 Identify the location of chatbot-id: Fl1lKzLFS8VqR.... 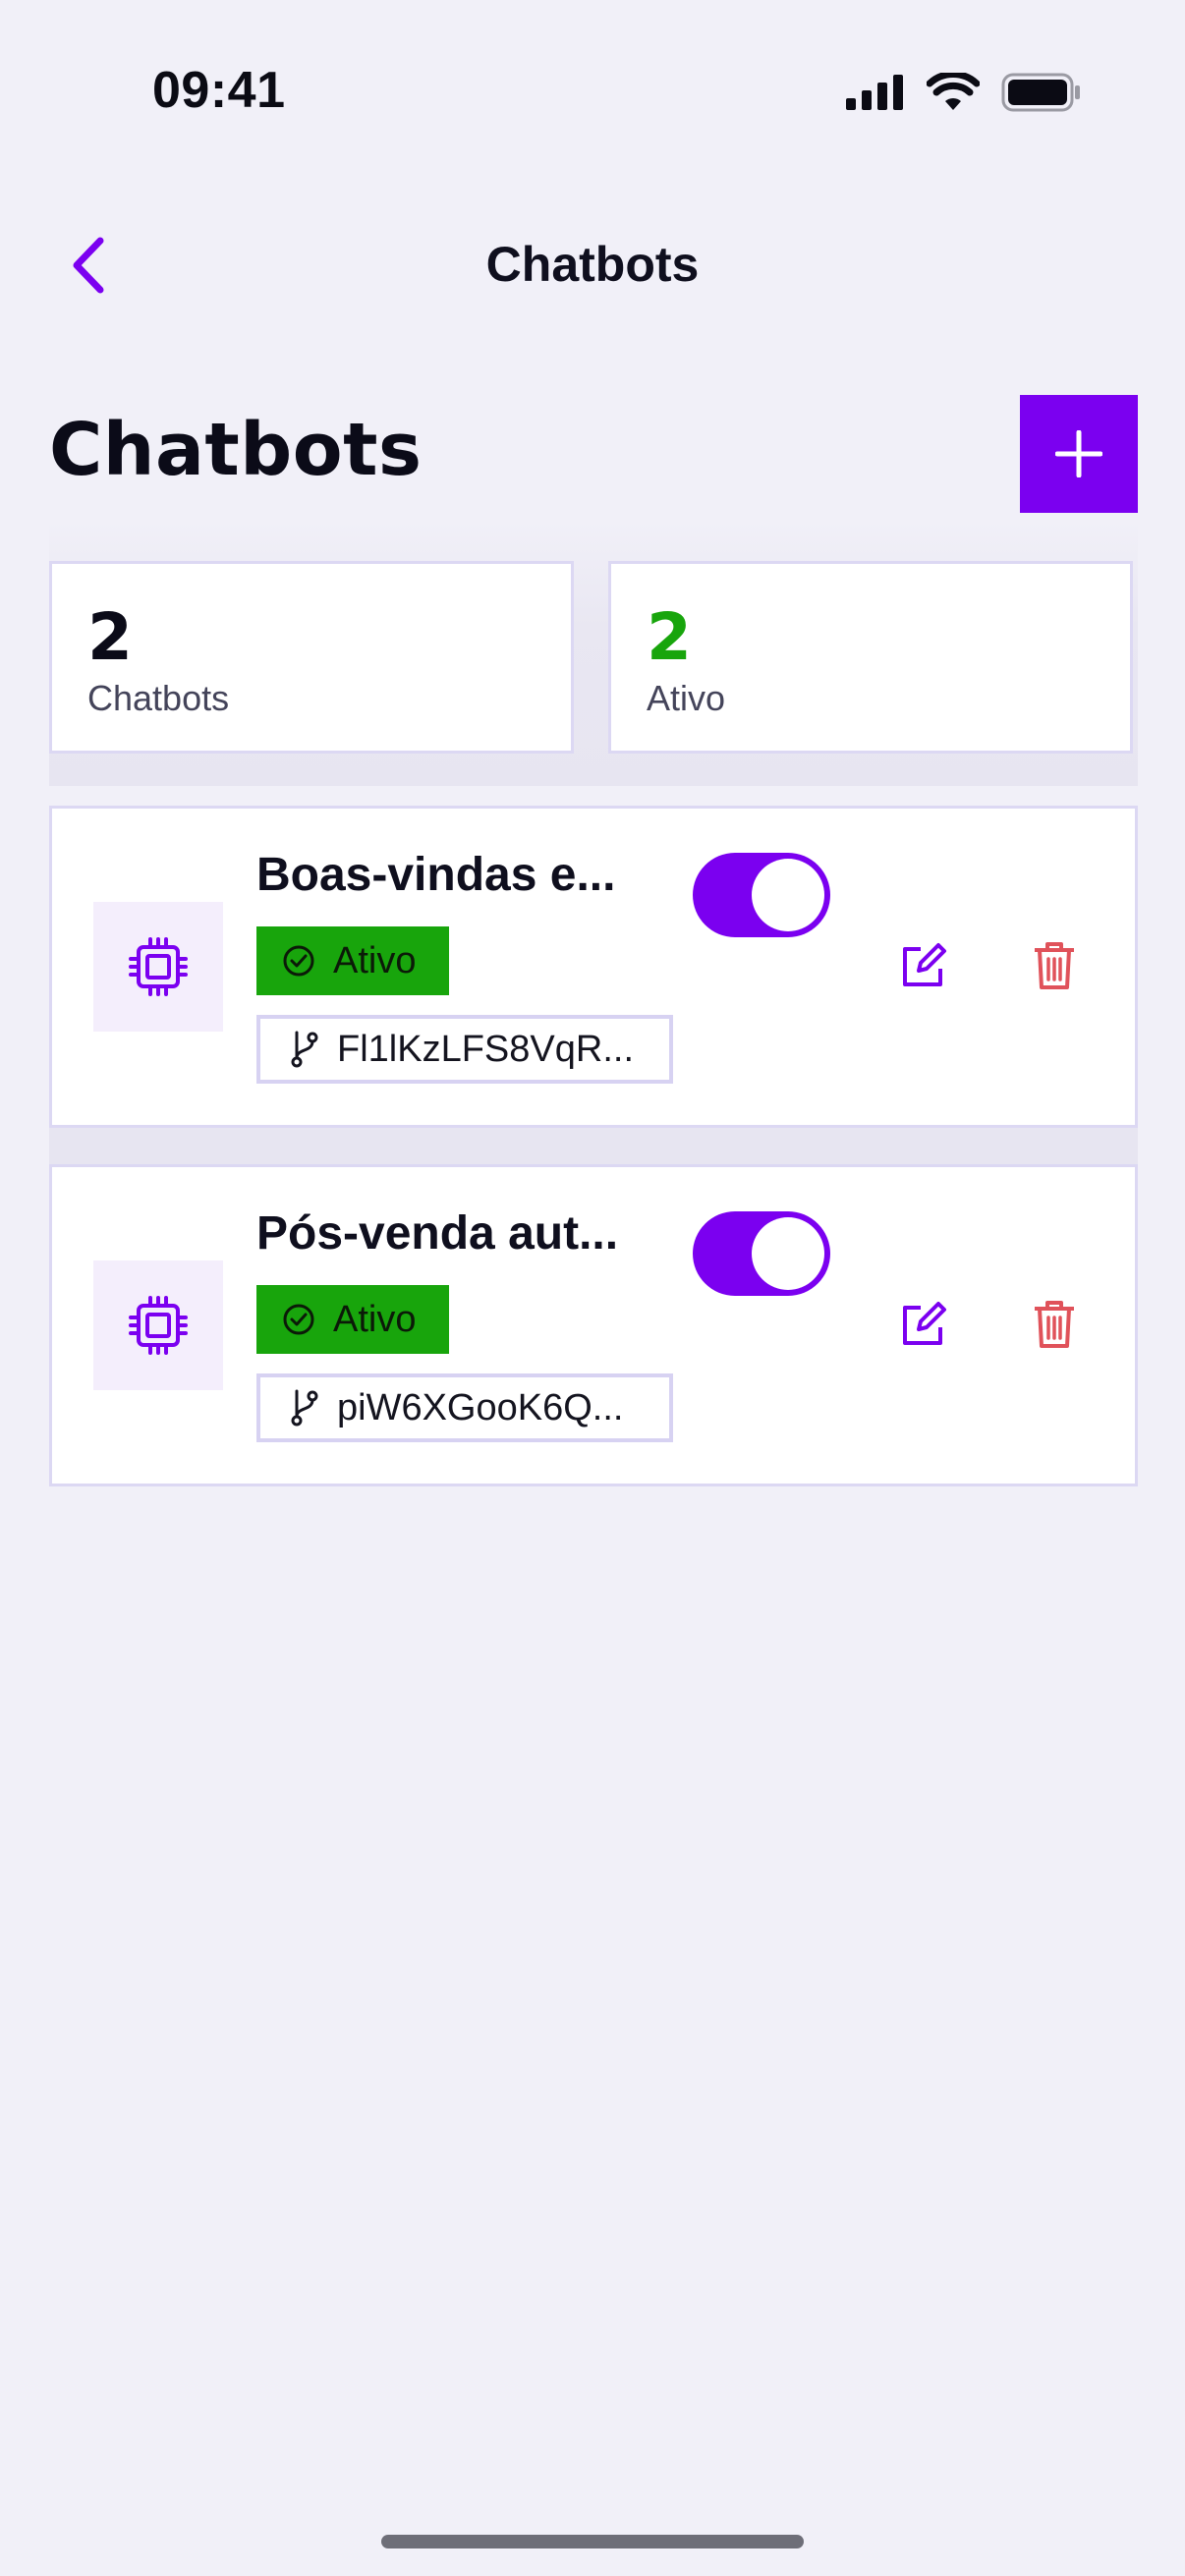
(465, 1049).